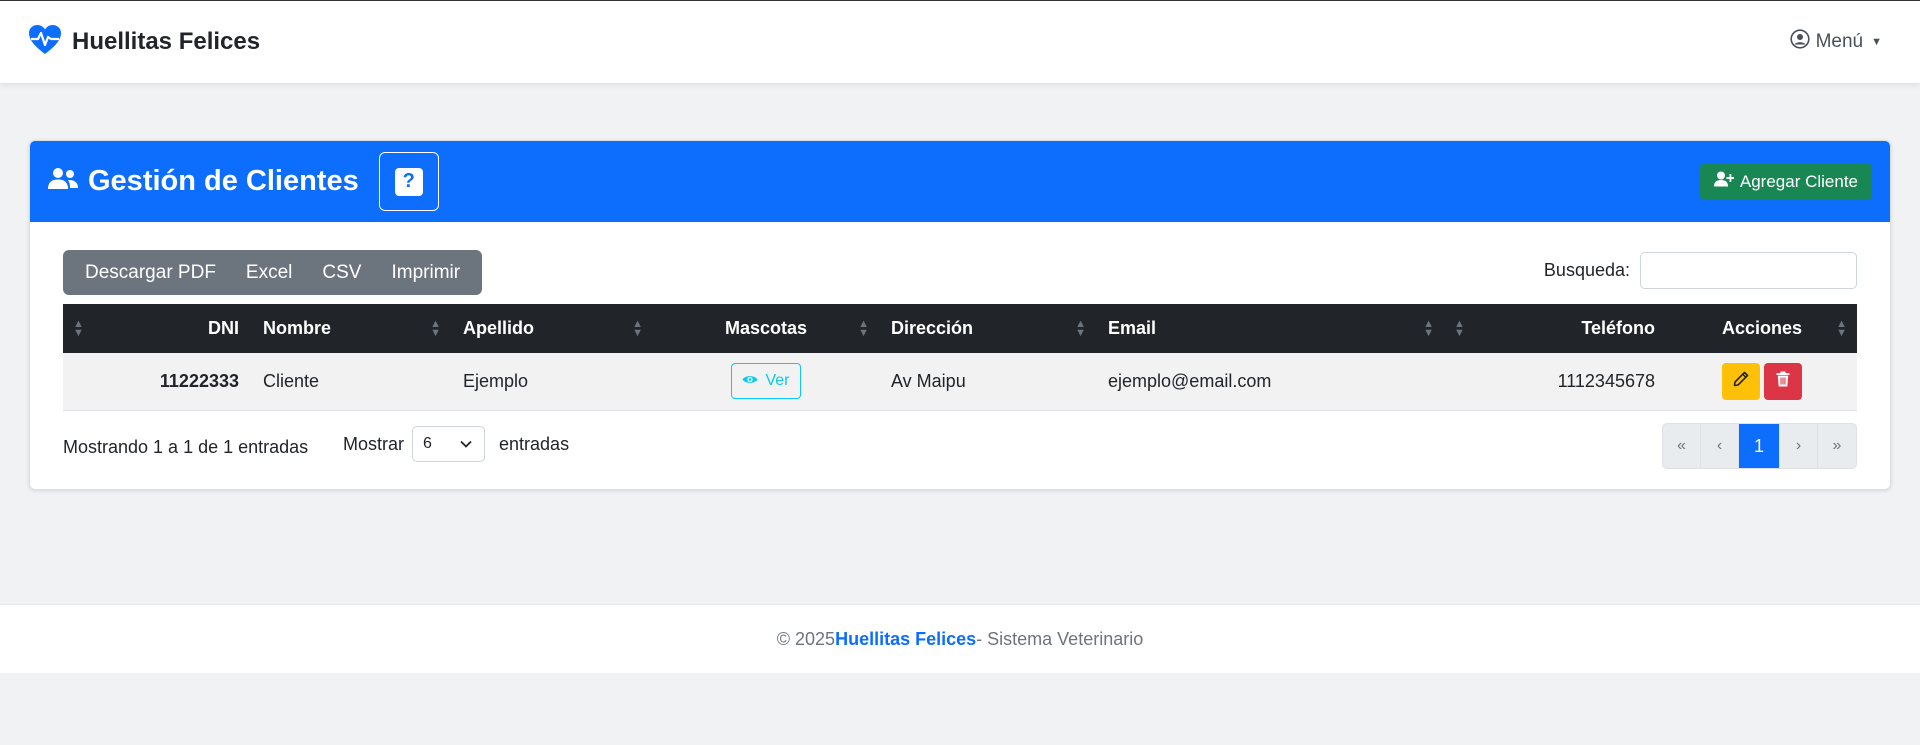 The image size is (1920, 745). I want to click on page-title: Gestión de Clientes, so click(223, 181).